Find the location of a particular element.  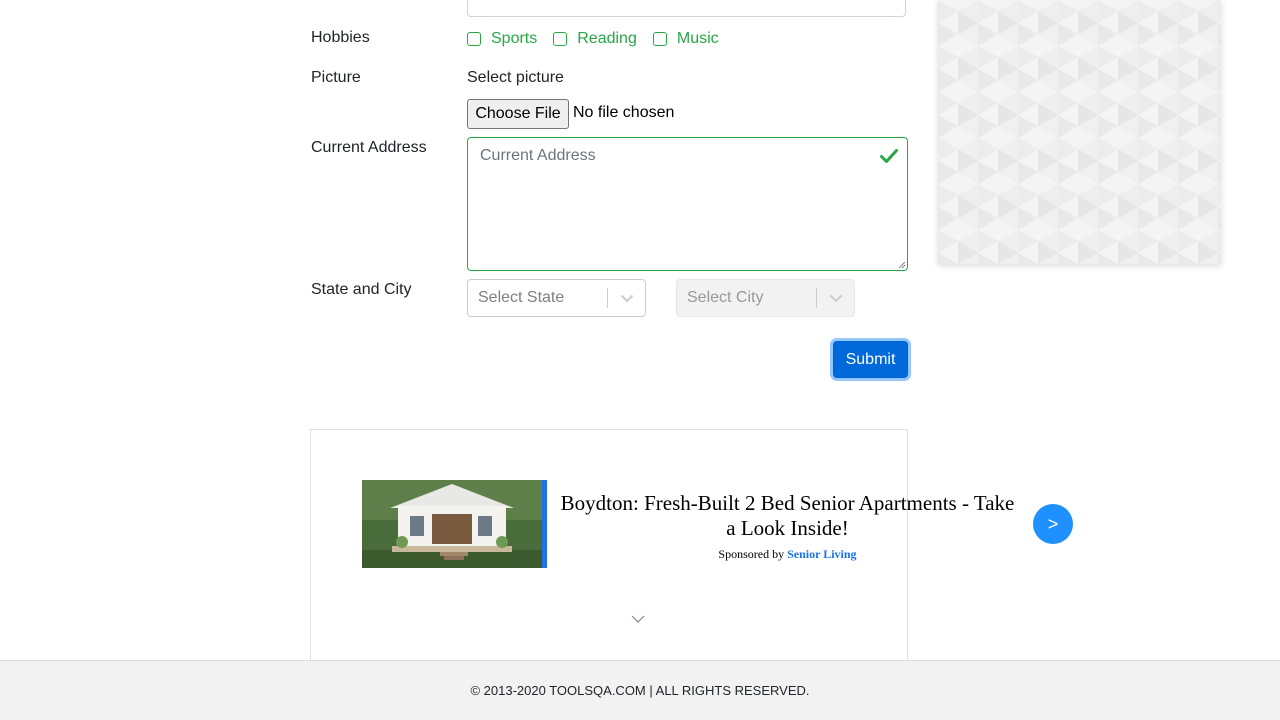

hobbies-label: Hobbies is located at coordinates (340, 37).